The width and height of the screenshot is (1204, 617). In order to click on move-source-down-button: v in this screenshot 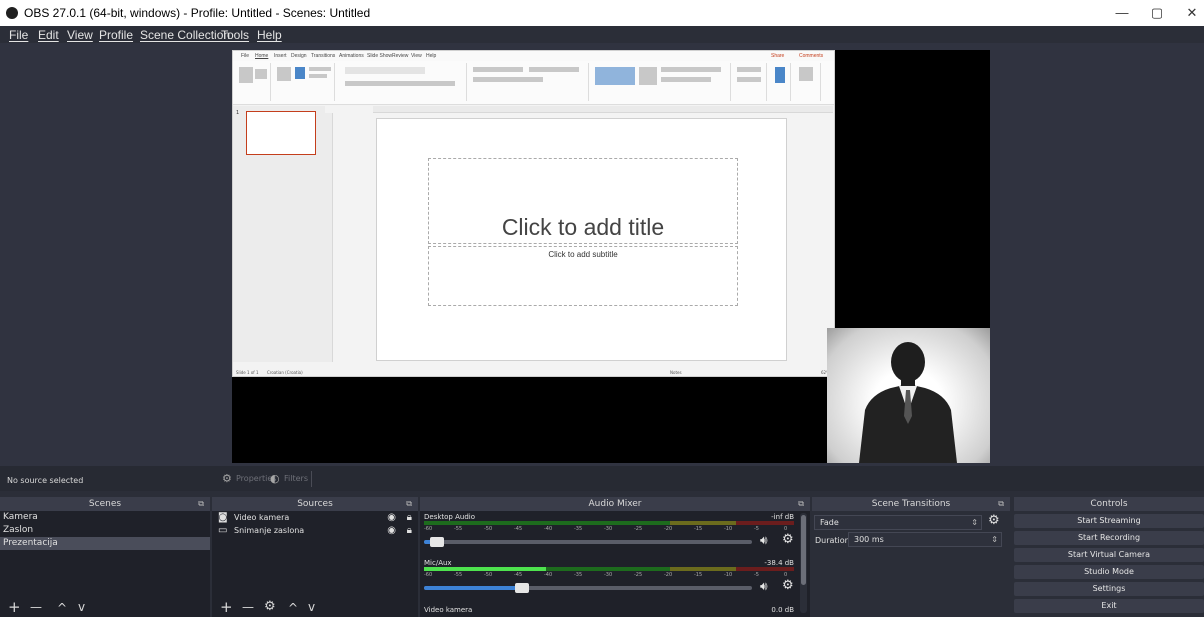, I will do `click(311, 607)`.